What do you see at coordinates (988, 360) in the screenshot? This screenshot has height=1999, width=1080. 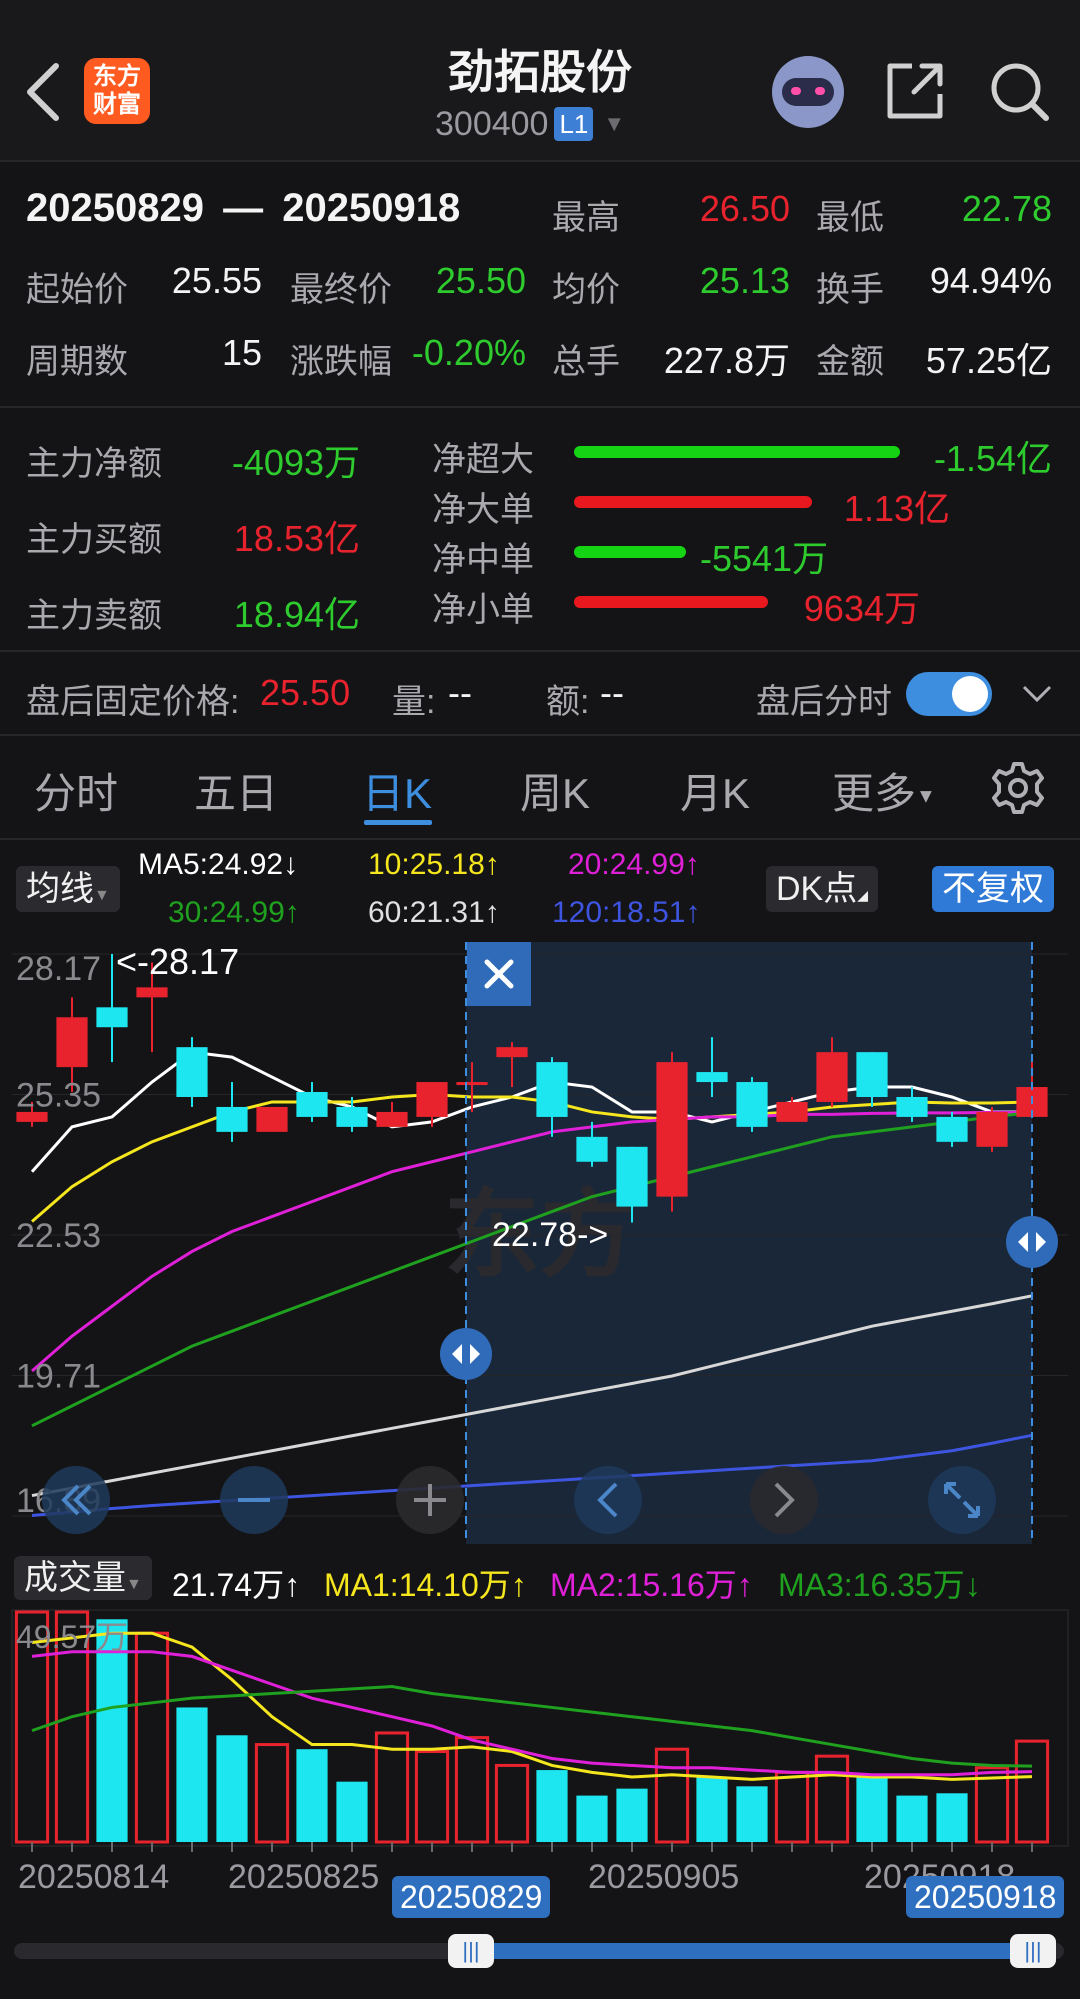 I see `amount-value: 57.25亿` at bounding box center [988, 360].